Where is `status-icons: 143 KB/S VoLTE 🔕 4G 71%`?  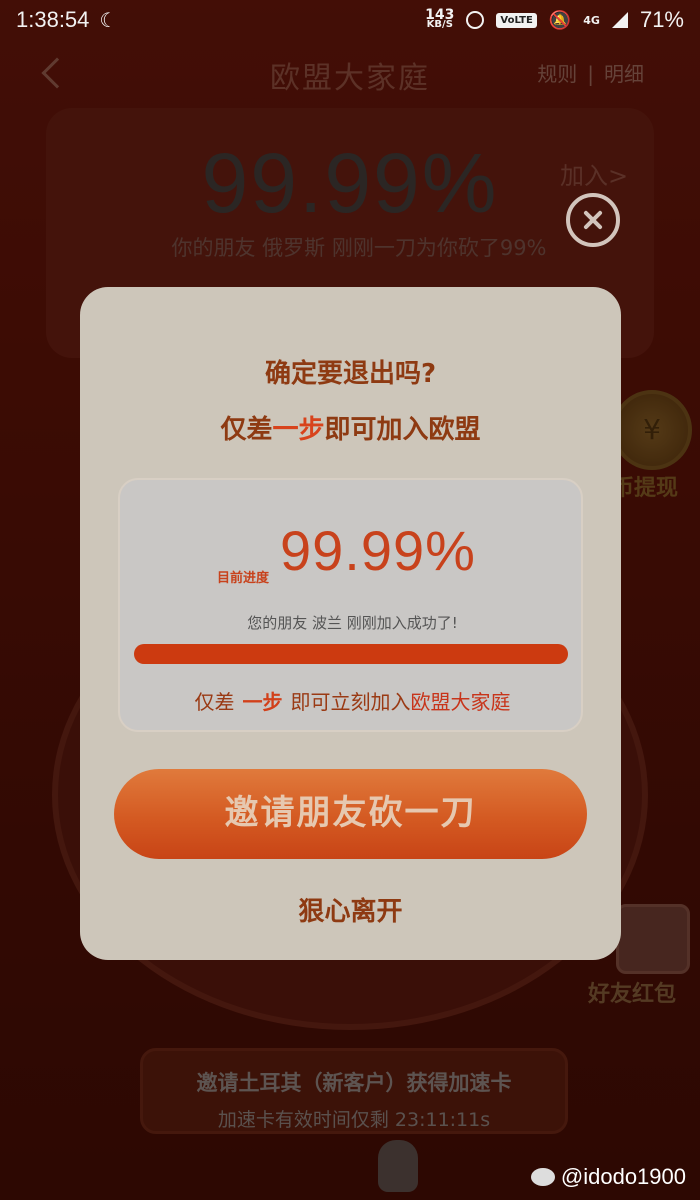 status-icons: 143 KB/S VoLTE 🔕 4G 71% is located at coordinates (554, 20).